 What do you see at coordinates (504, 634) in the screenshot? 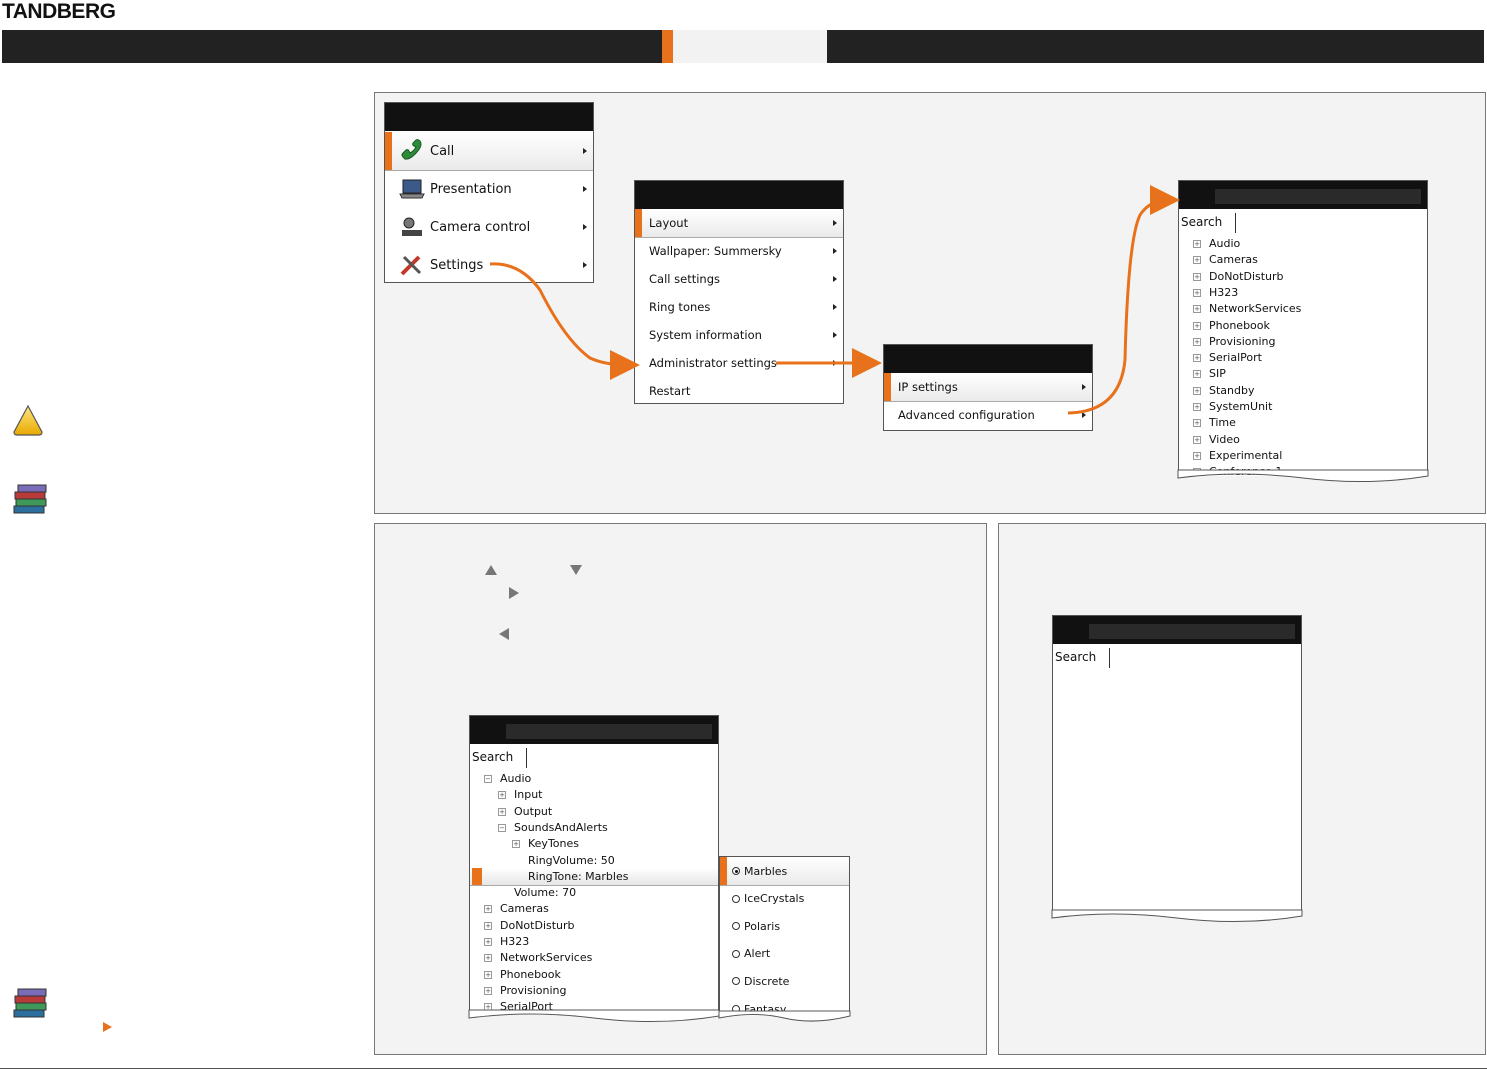
I see `left-arrow-icon` at bounding box center [504, 634].